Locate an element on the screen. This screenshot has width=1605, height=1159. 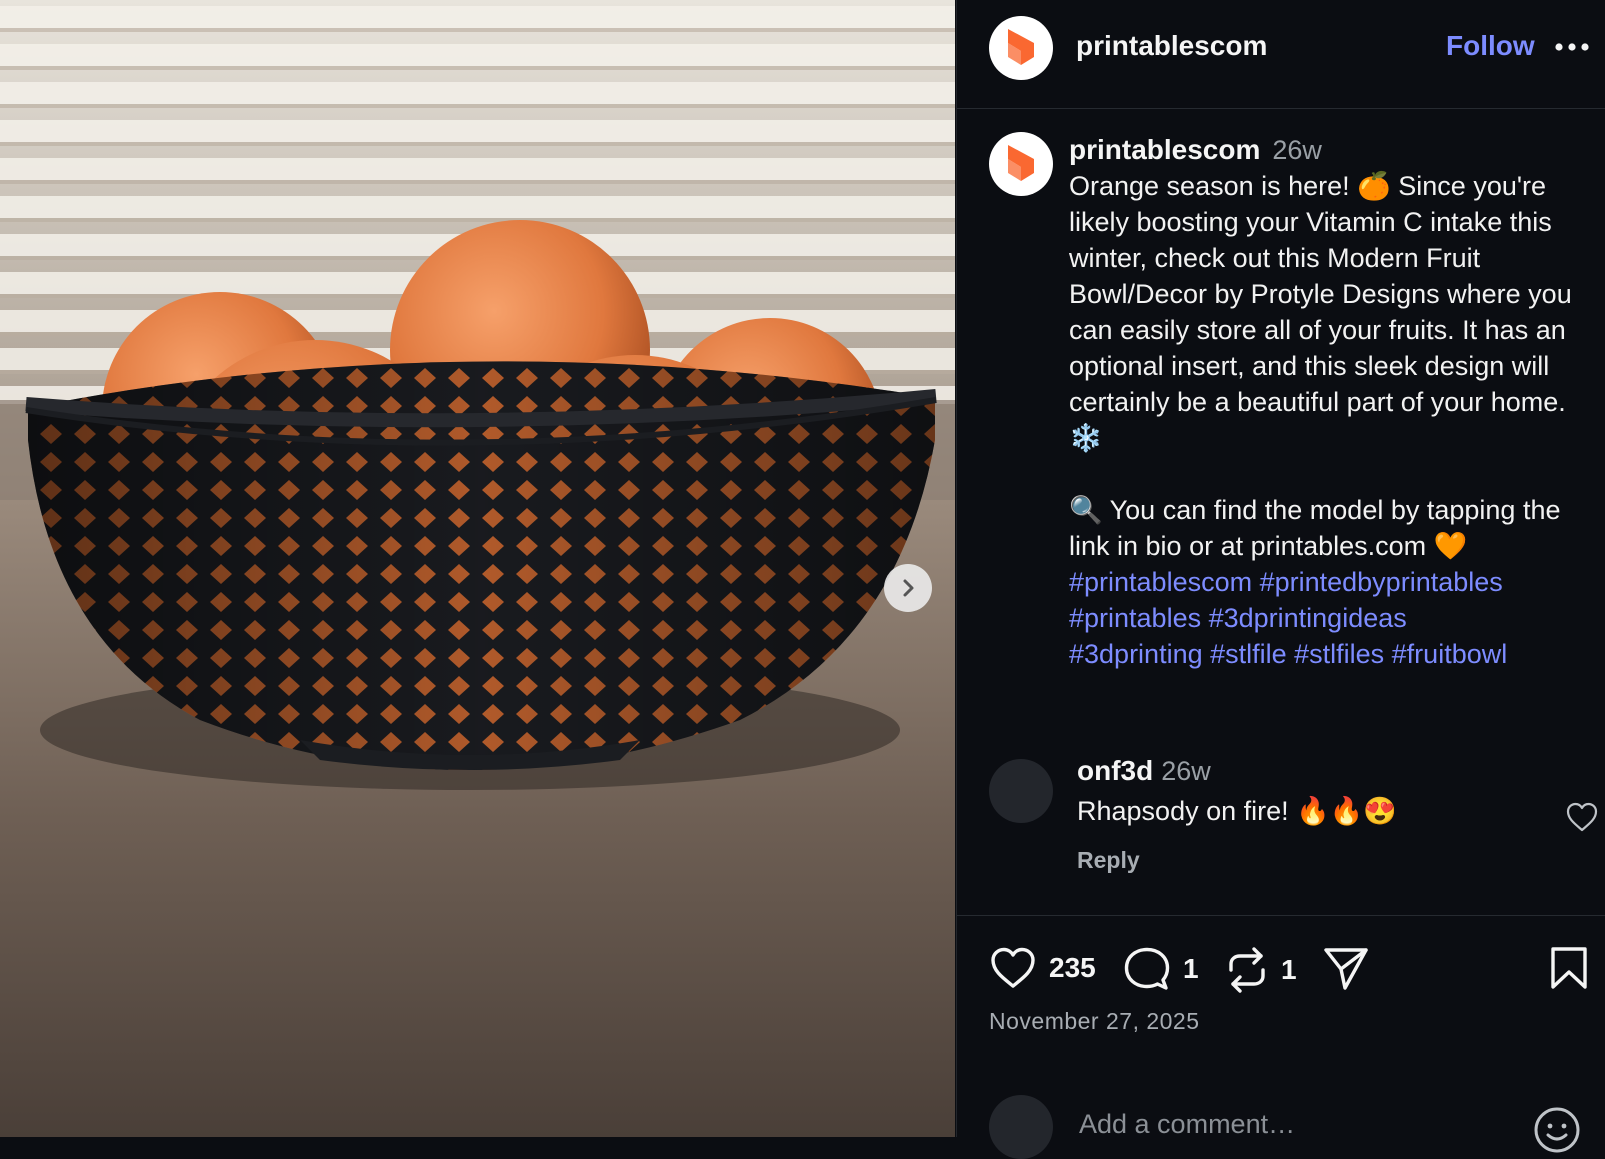
comment-timestamp: 26w is located at coordinates (1186, 771).